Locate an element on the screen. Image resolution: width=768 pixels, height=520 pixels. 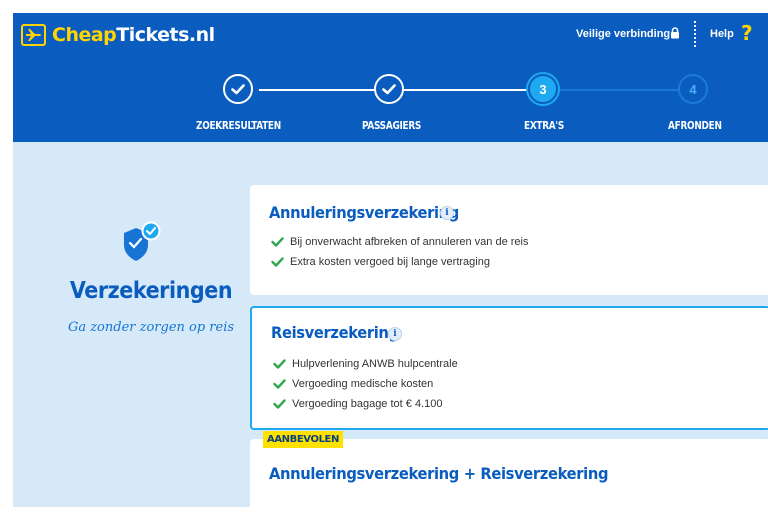
step-label-afronden: AFRONDEN is located at coordinates (695, 125).